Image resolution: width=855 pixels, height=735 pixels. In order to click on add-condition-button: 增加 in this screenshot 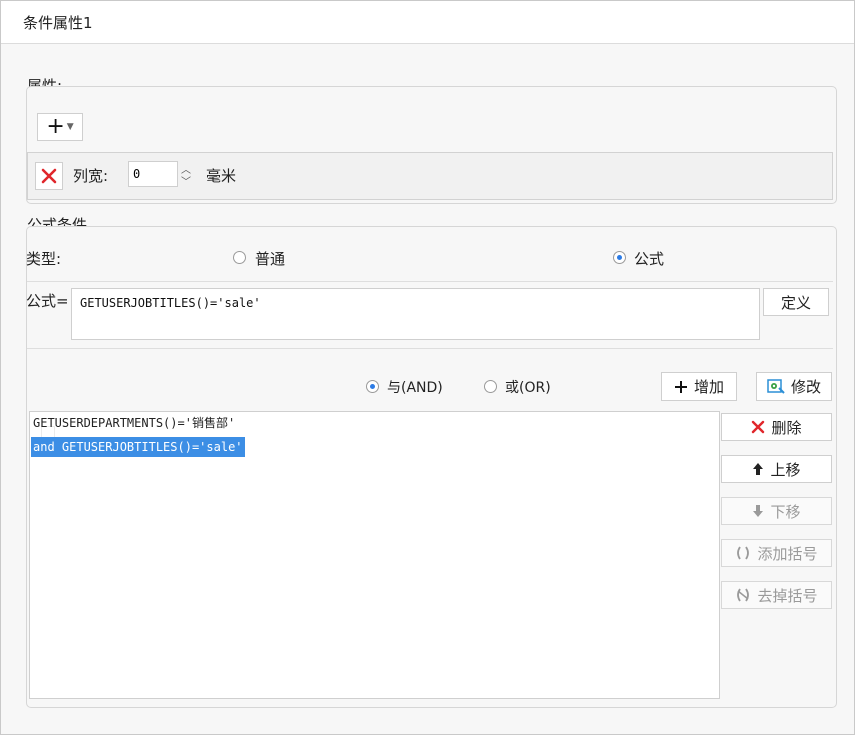, I will do `click(699, 386)`.